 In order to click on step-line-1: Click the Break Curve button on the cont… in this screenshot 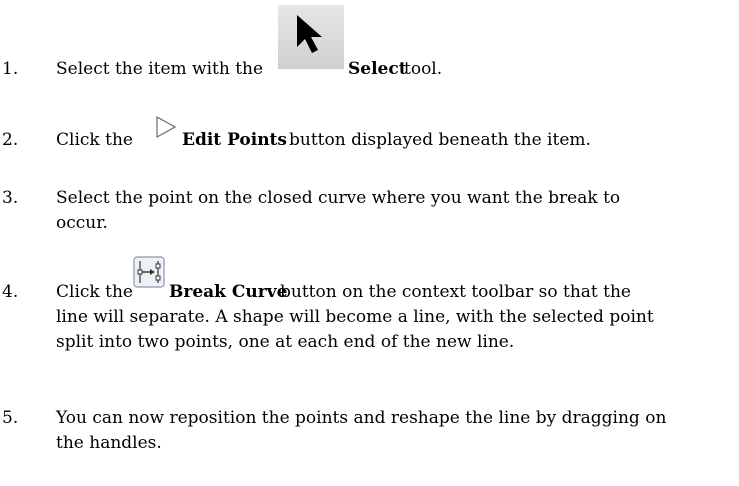, I will do `click(391, 280)`.